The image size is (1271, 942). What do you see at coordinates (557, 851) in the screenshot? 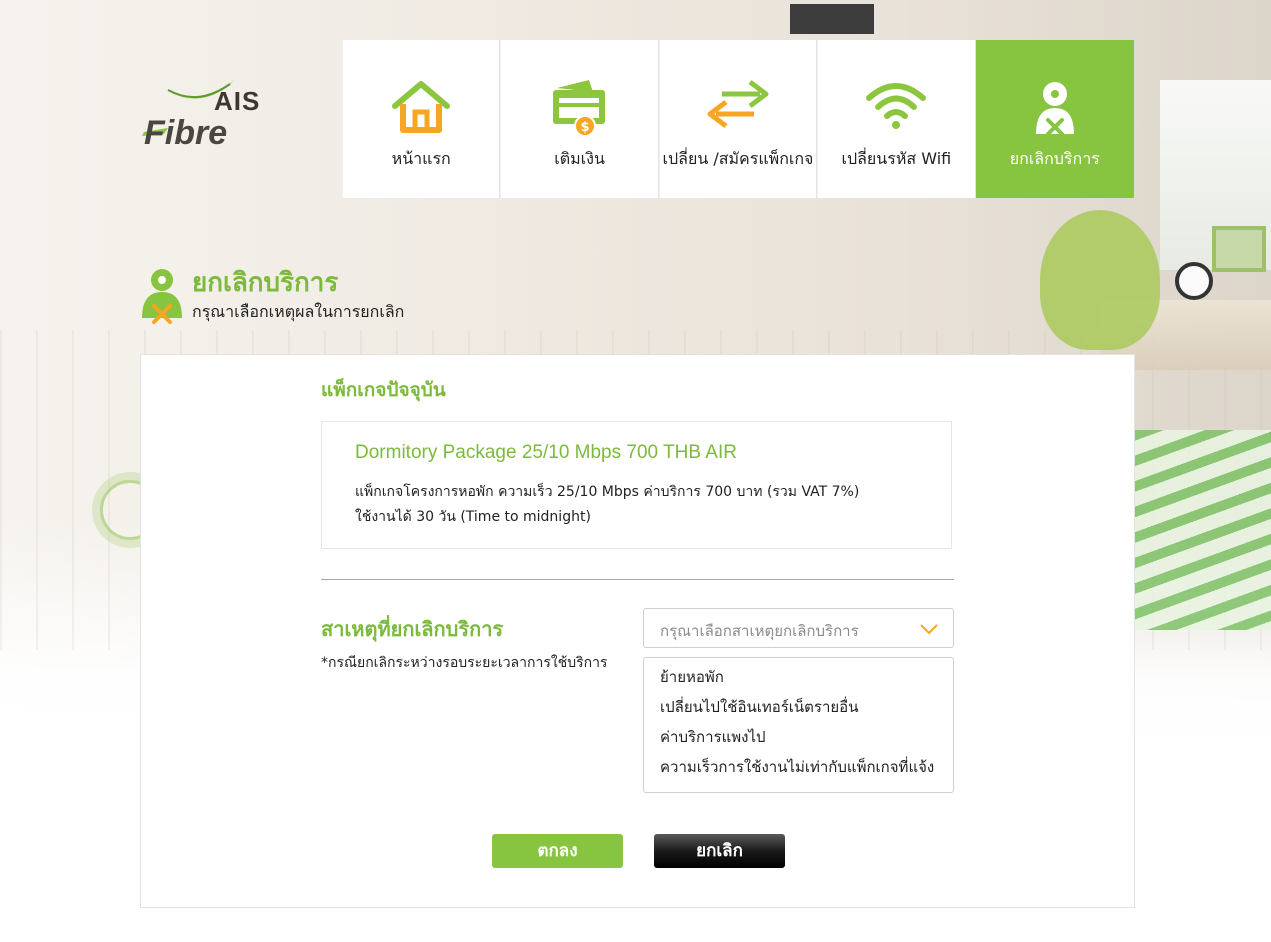
I see `confirm-button: ตกลง` at bounding box center [557, 851].